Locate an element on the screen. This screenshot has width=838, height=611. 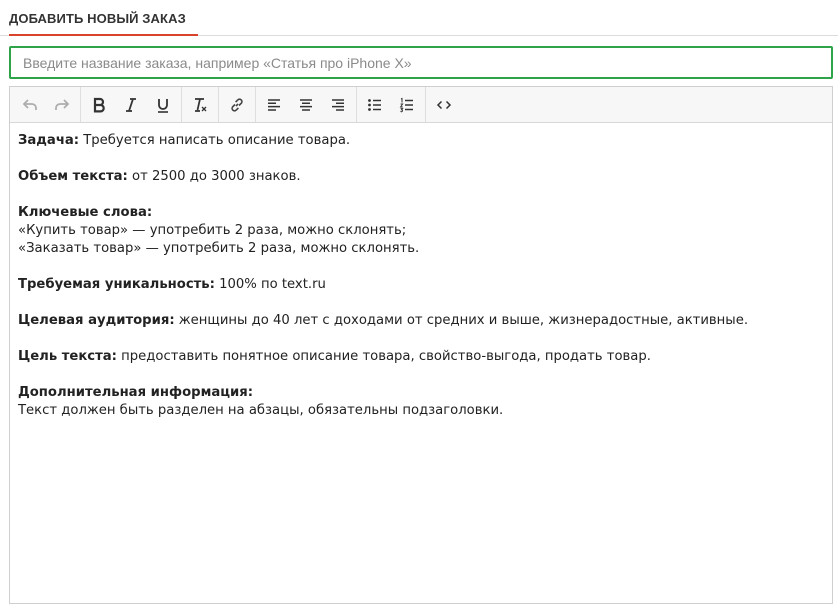
uniqueness-text: 100% по text.ru is located at coordinates (270, 284).